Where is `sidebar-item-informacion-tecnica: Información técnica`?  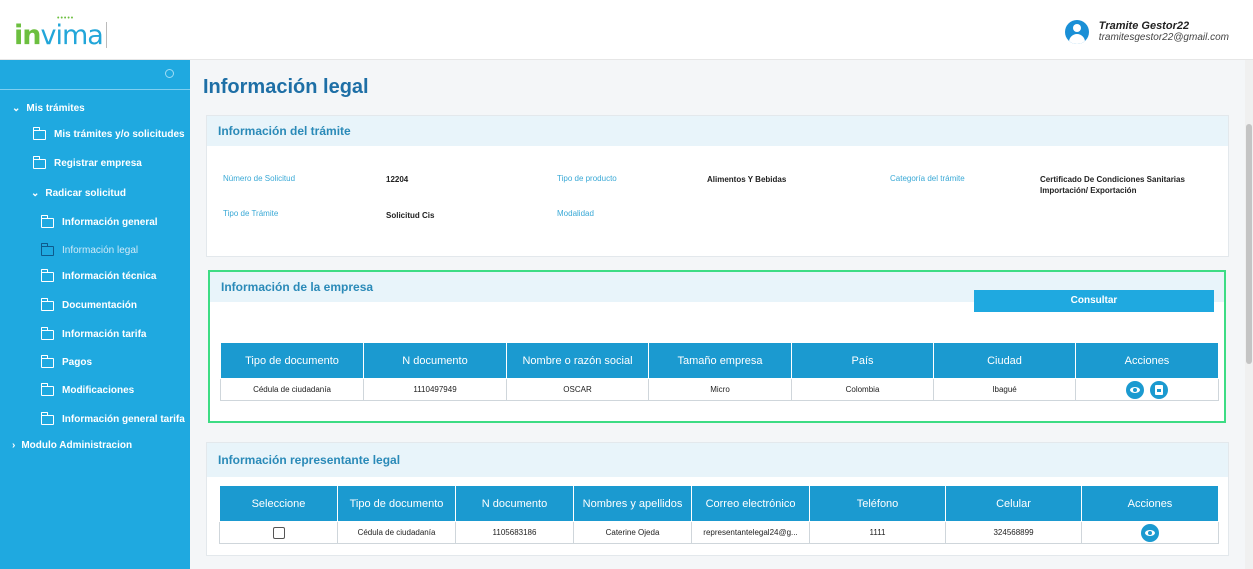 sidebar-item-informacion-tecnica: Información técnica is located at coordinates (98, 275).